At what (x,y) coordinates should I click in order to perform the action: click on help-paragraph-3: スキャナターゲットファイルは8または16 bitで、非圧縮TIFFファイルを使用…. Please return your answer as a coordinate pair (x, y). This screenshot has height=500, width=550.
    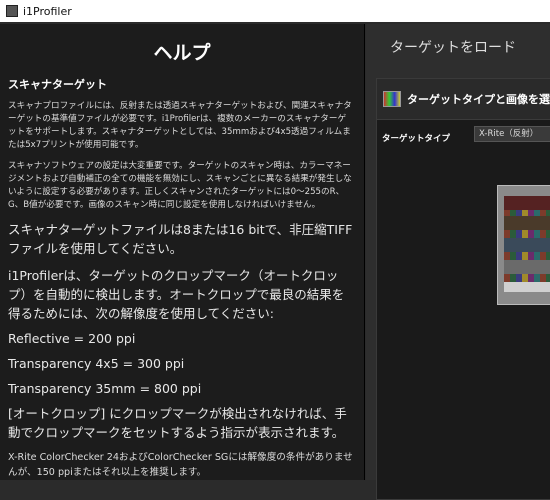
    Looking at the image, I should click on (180, 239).